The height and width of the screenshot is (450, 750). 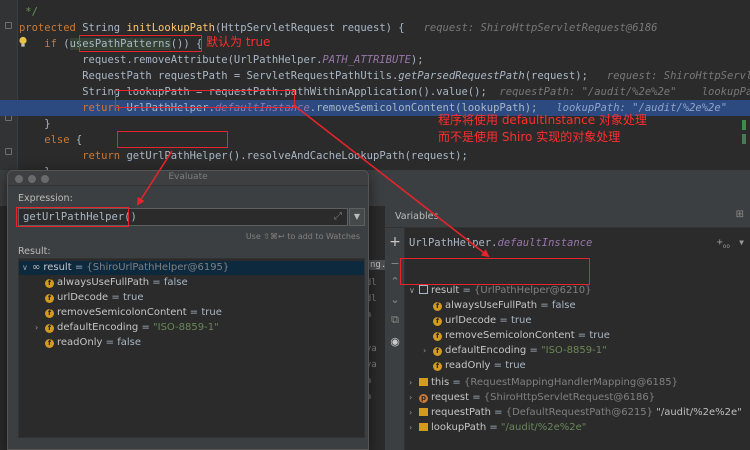 I want to click on code-text: );, so click(x=417, y=60).